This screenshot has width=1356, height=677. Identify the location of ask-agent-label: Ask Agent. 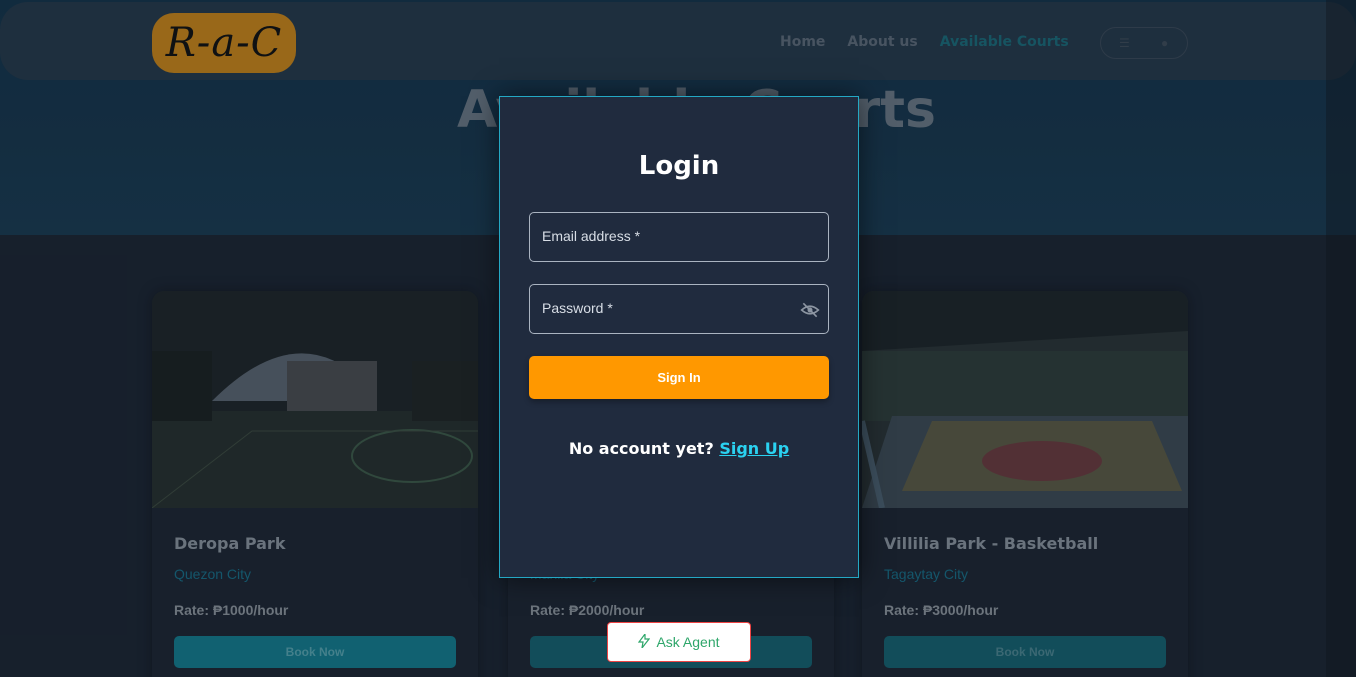
(688, 642).